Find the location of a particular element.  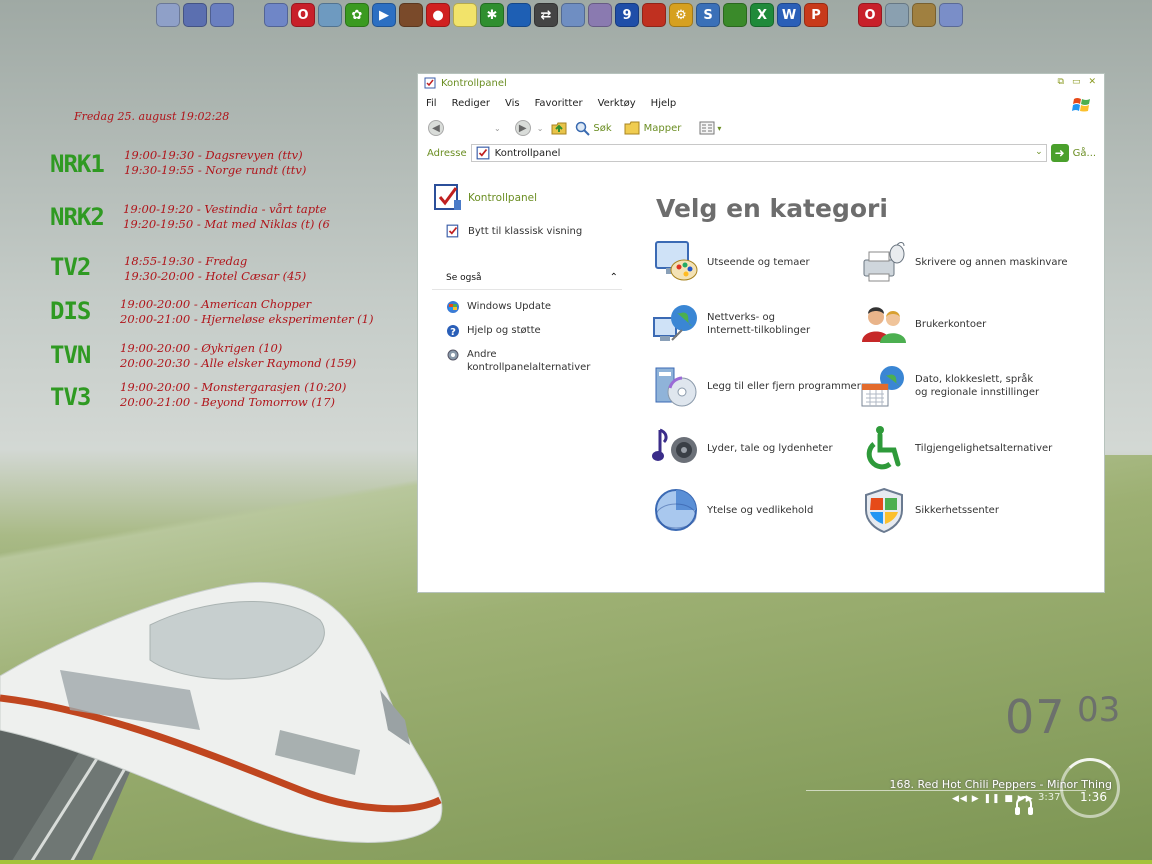

menu-hjelp: Hjelp is located at coordinates (664, 103).